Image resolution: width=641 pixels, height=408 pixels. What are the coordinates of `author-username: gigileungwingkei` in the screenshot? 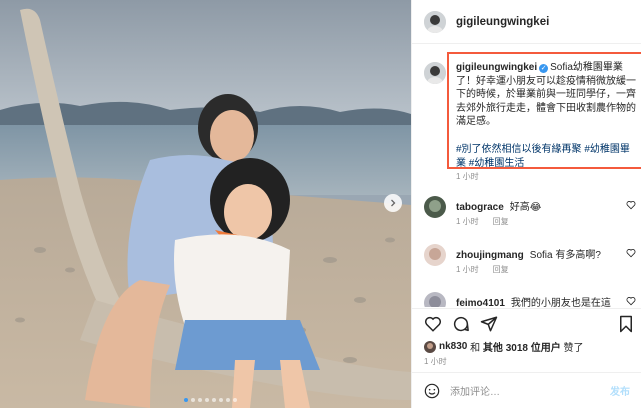 It's located at (502, 22).